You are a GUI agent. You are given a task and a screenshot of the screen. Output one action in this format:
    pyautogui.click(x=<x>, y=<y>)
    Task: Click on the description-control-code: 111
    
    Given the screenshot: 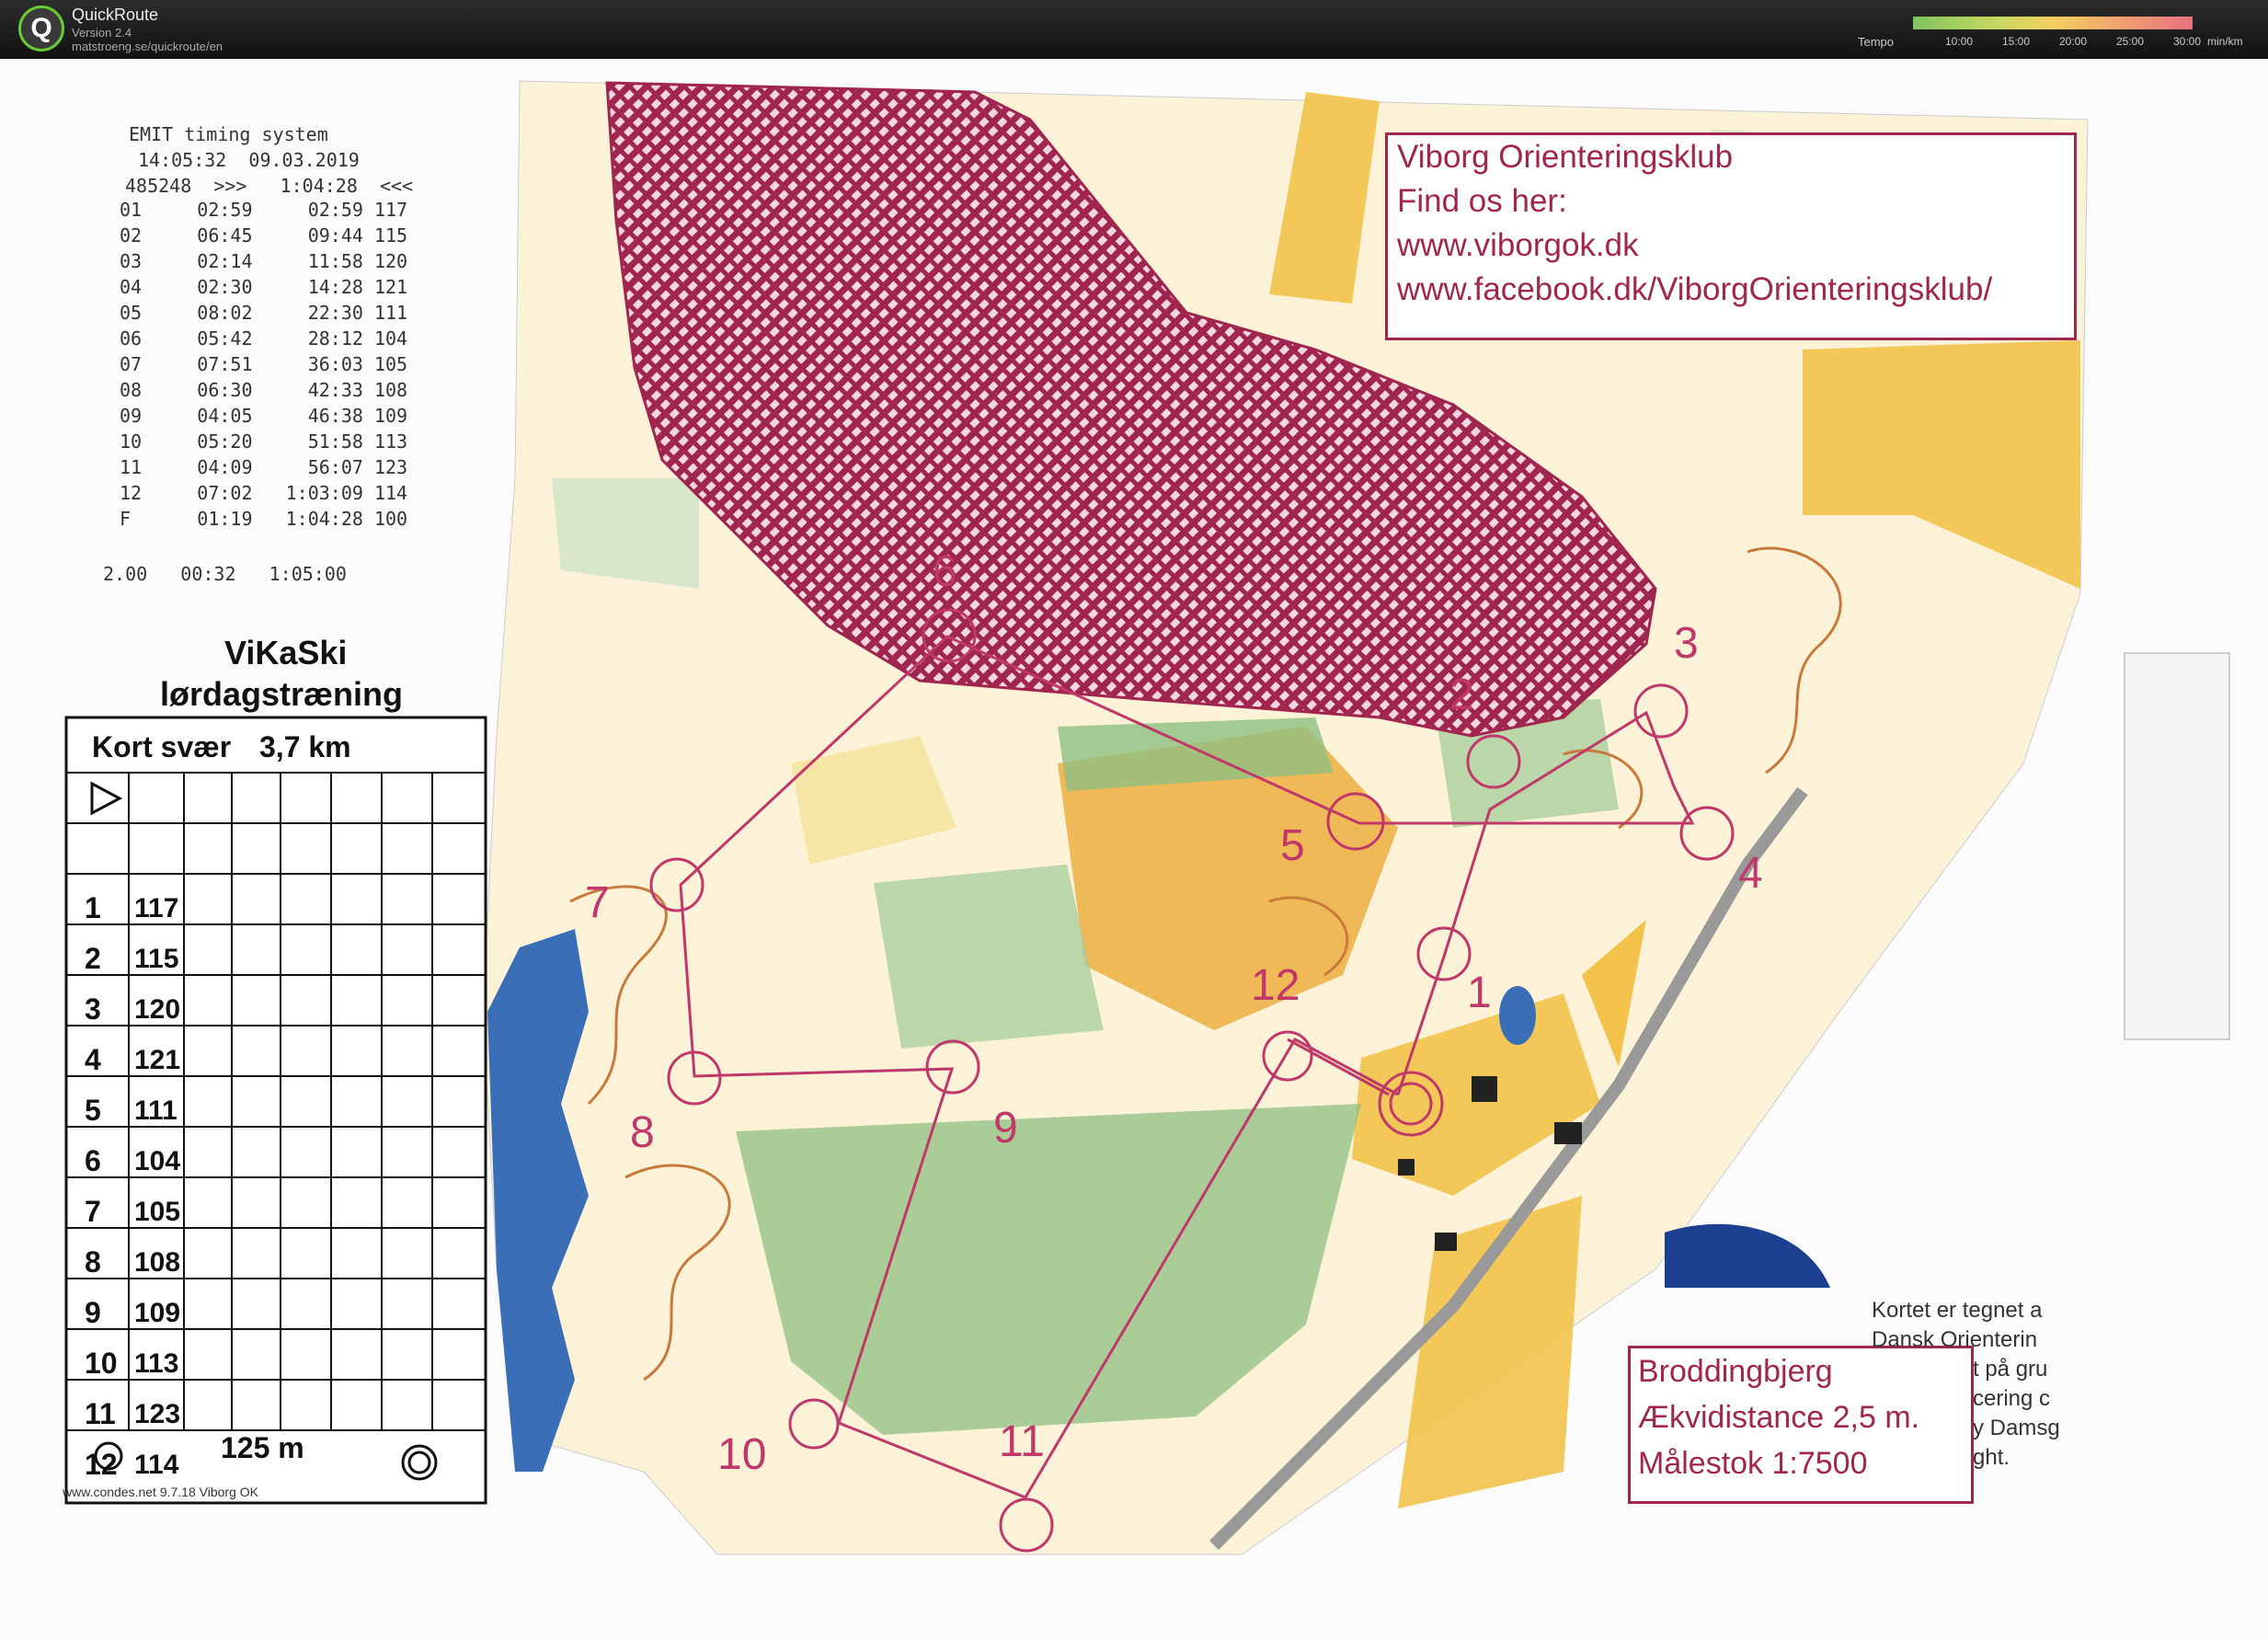 What is the action you would take?
    pyautogui.click(x=156, y=1110)
    